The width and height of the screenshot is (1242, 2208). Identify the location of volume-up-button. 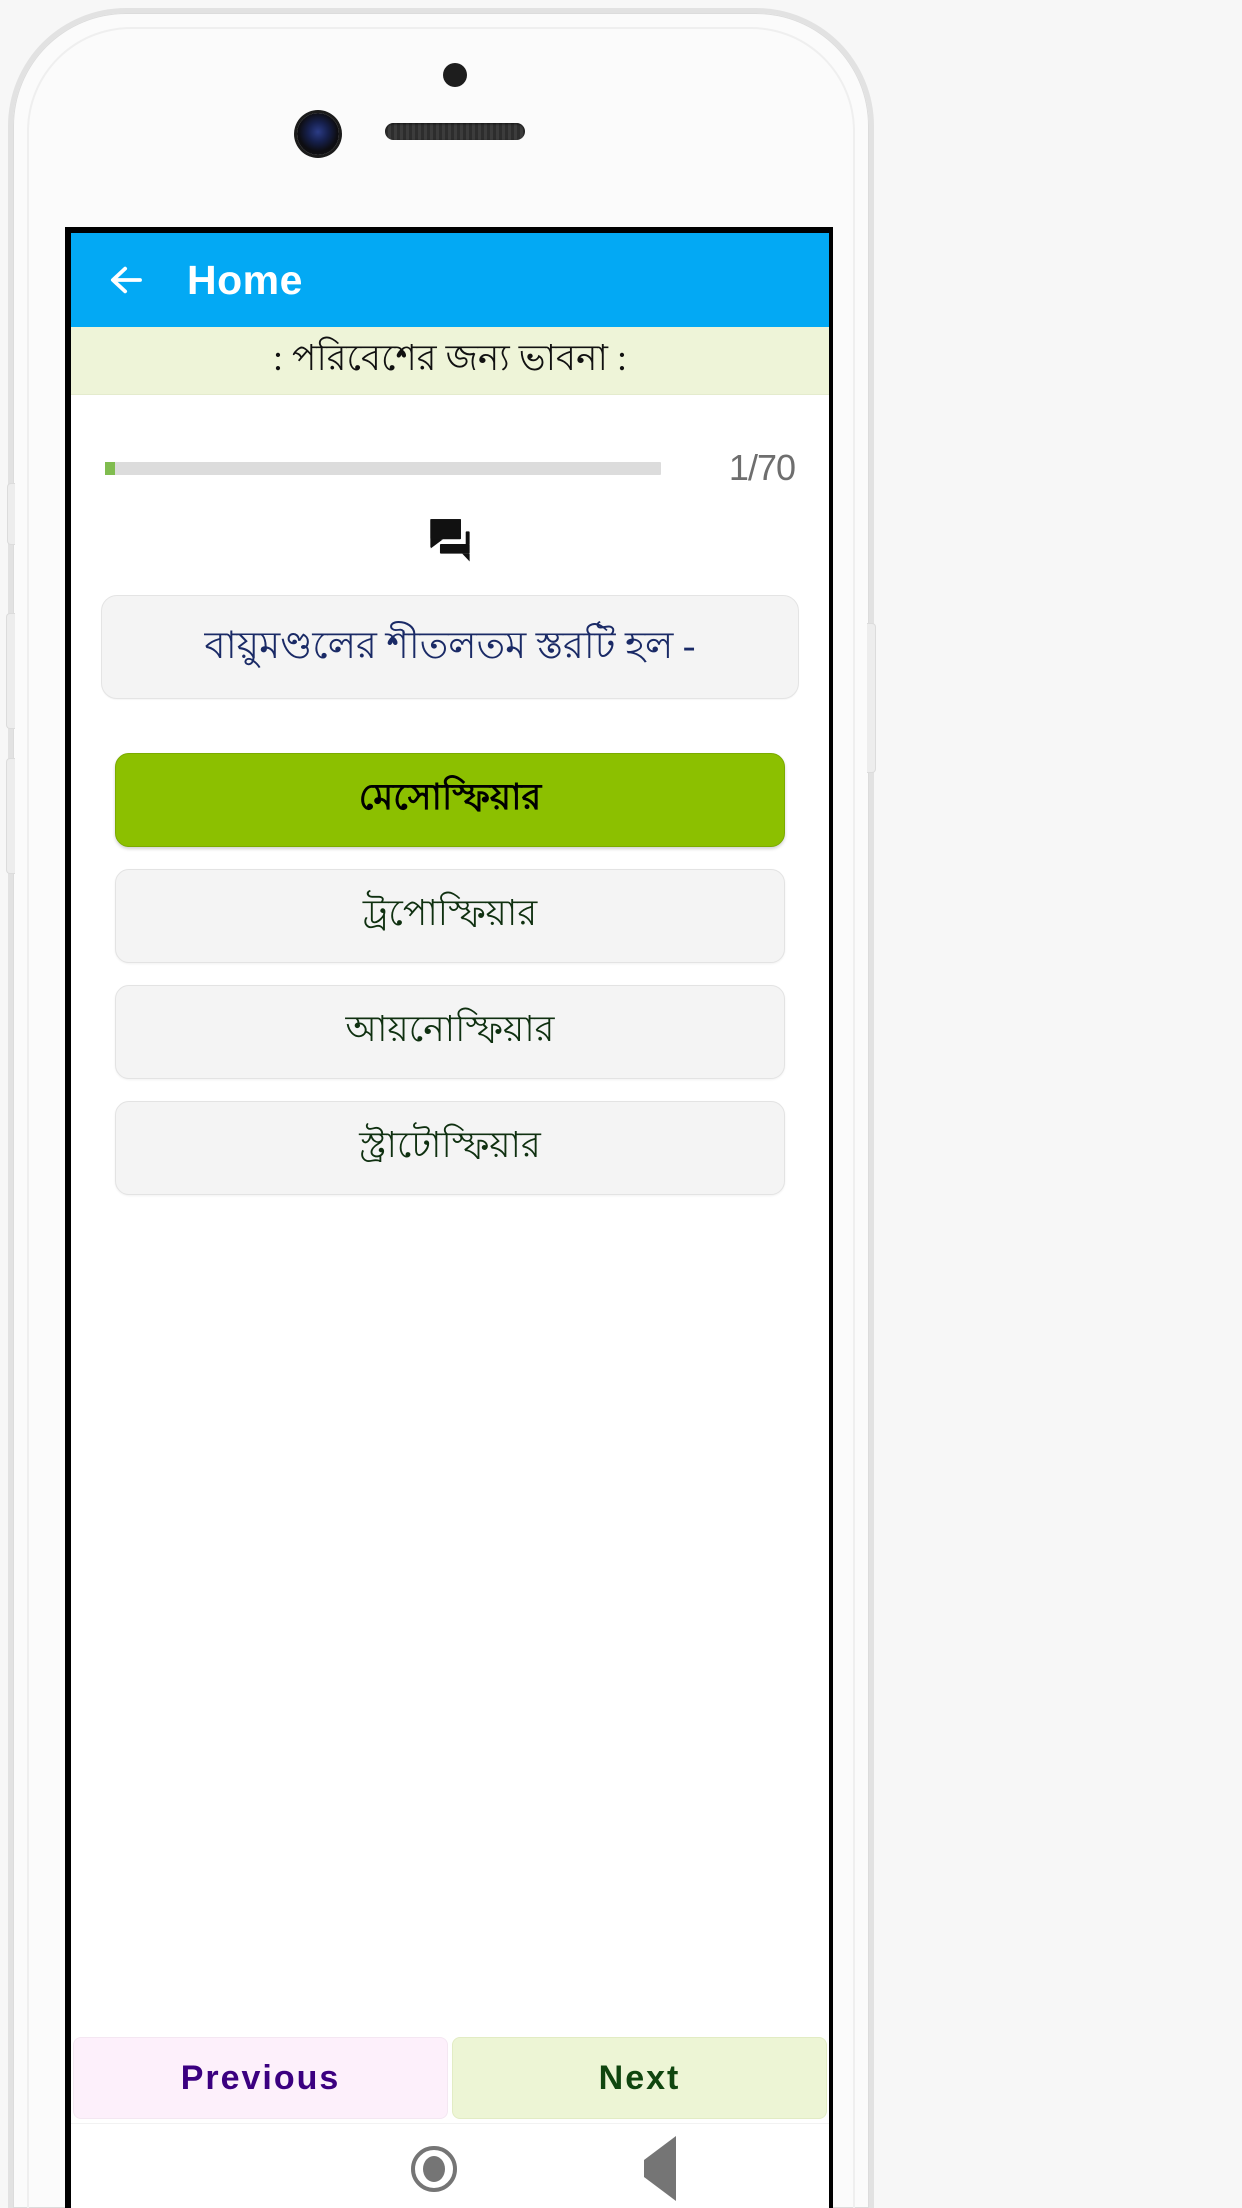
(10, 671).